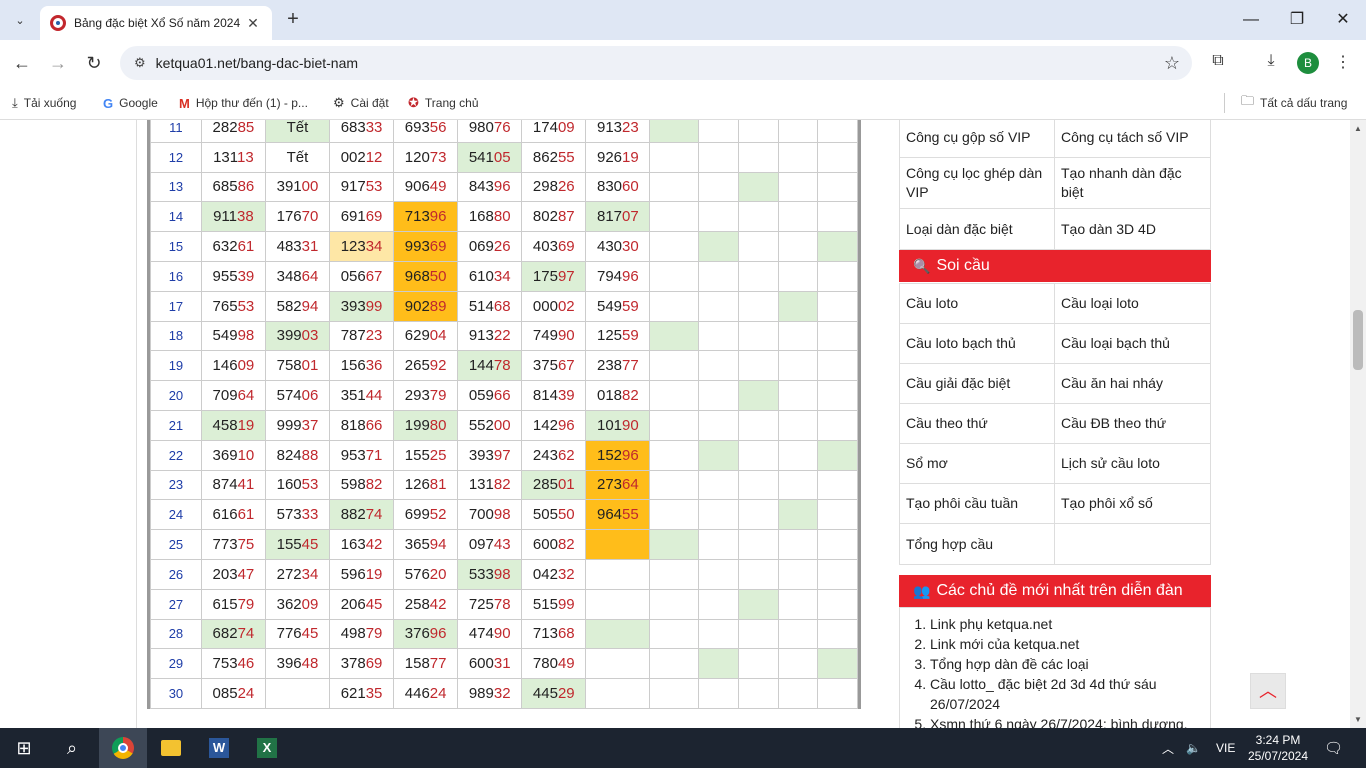 Image resolution: width=1366 pixels, height=768 pixels. I want to click on sidebar-link: Công cụ lọc ghép dàn VIP, so click(977, 183).